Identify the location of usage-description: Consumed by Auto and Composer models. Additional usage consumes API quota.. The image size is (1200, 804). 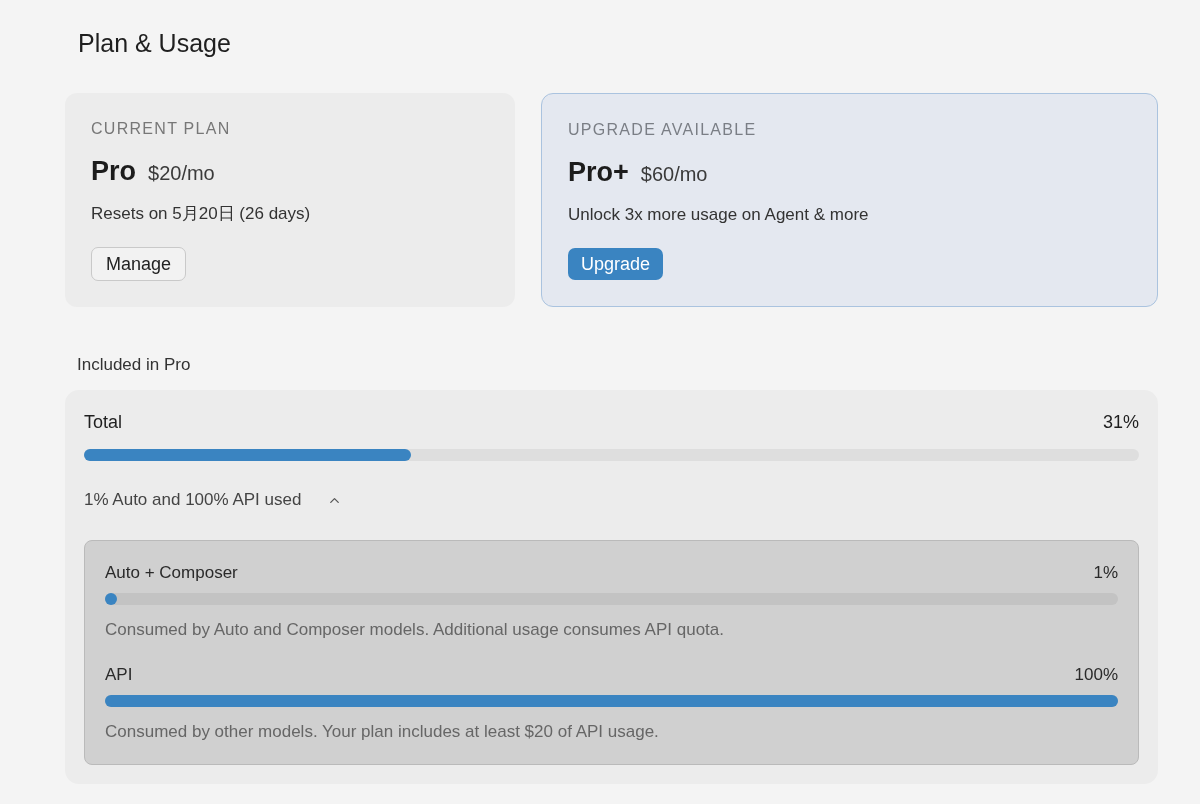
(415, 630).